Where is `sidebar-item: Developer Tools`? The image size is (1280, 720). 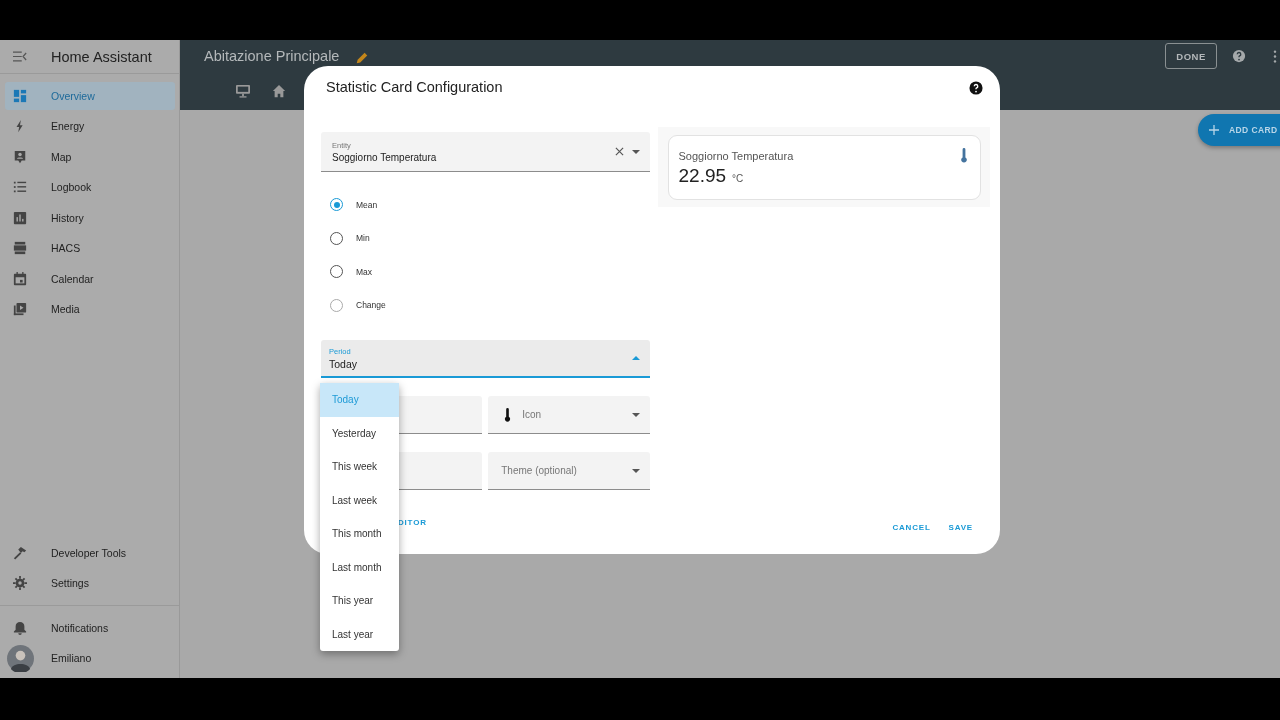
sidebar-item: Developer Tools is located at coordinates (90, 553).